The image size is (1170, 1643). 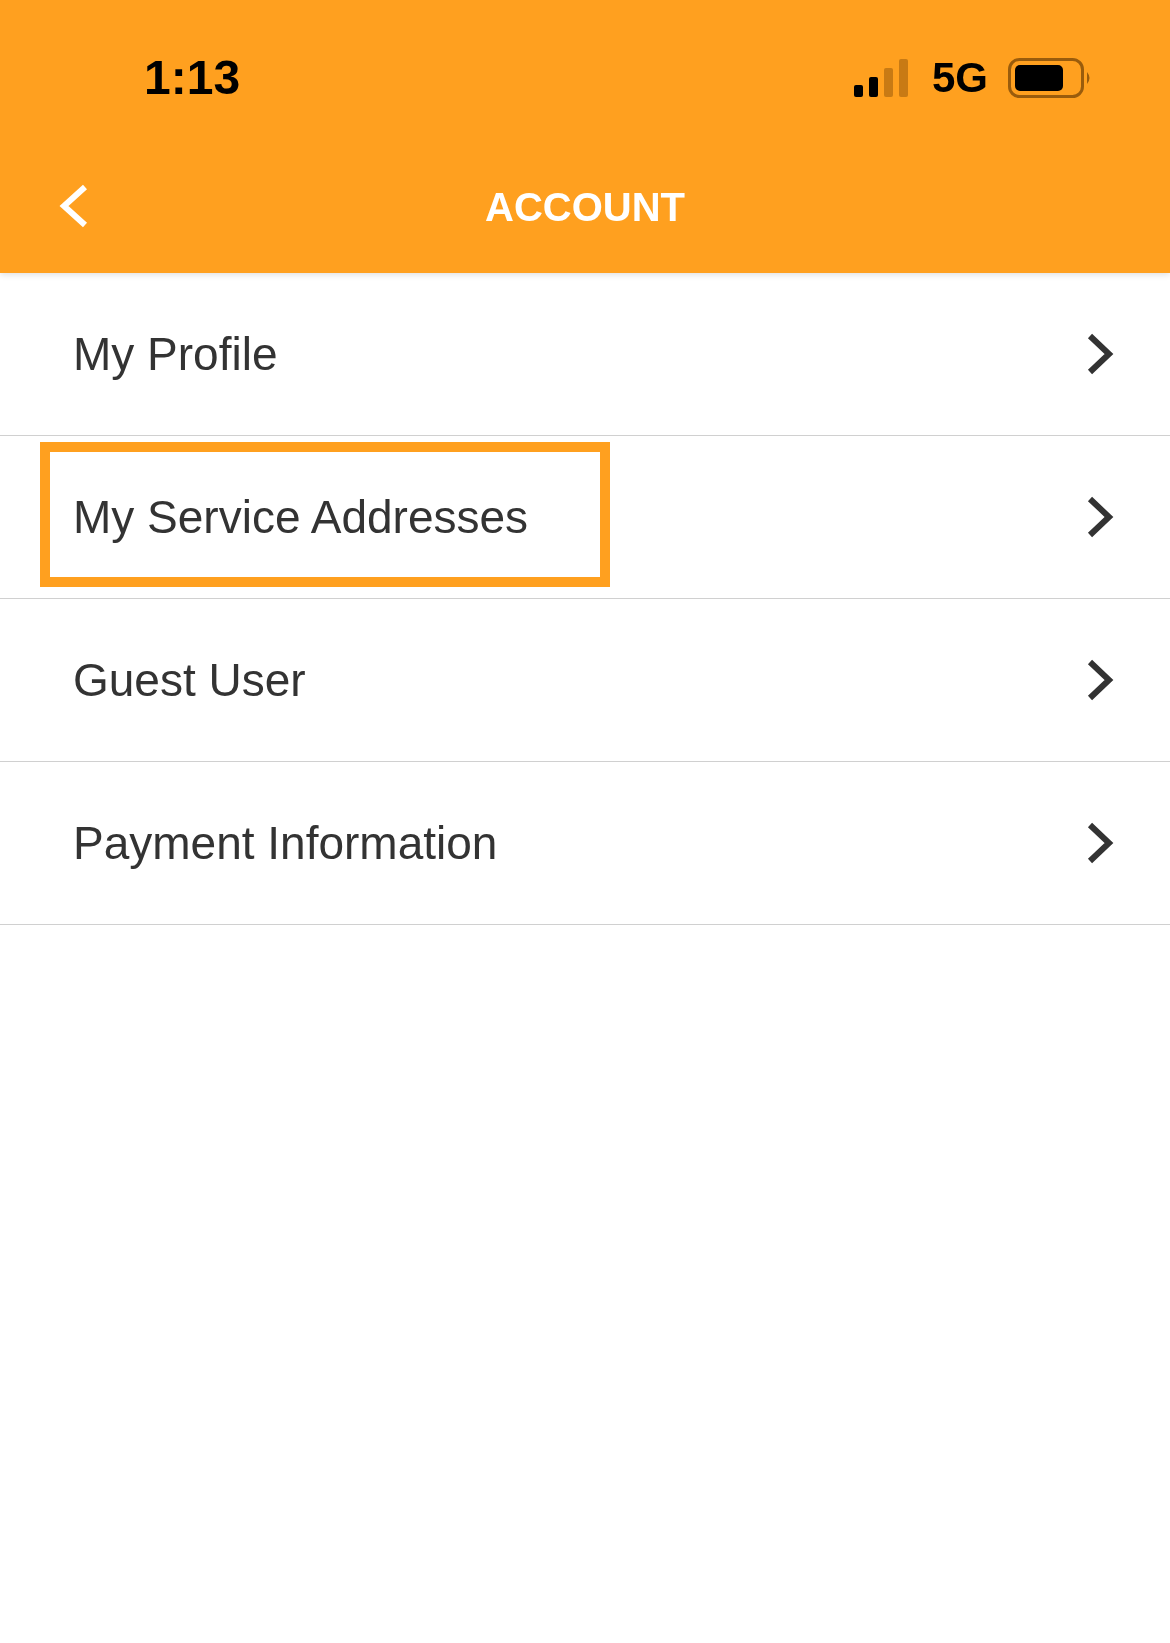 I want to click on page-title: ACCOUNT, so click(x=585, y=206).